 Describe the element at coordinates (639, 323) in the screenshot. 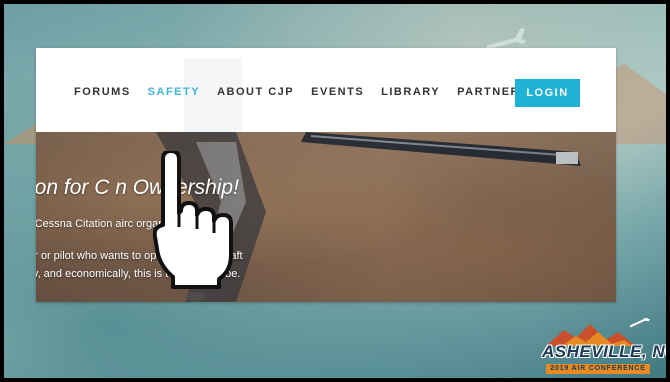

I see `airplane-icon` at that location.